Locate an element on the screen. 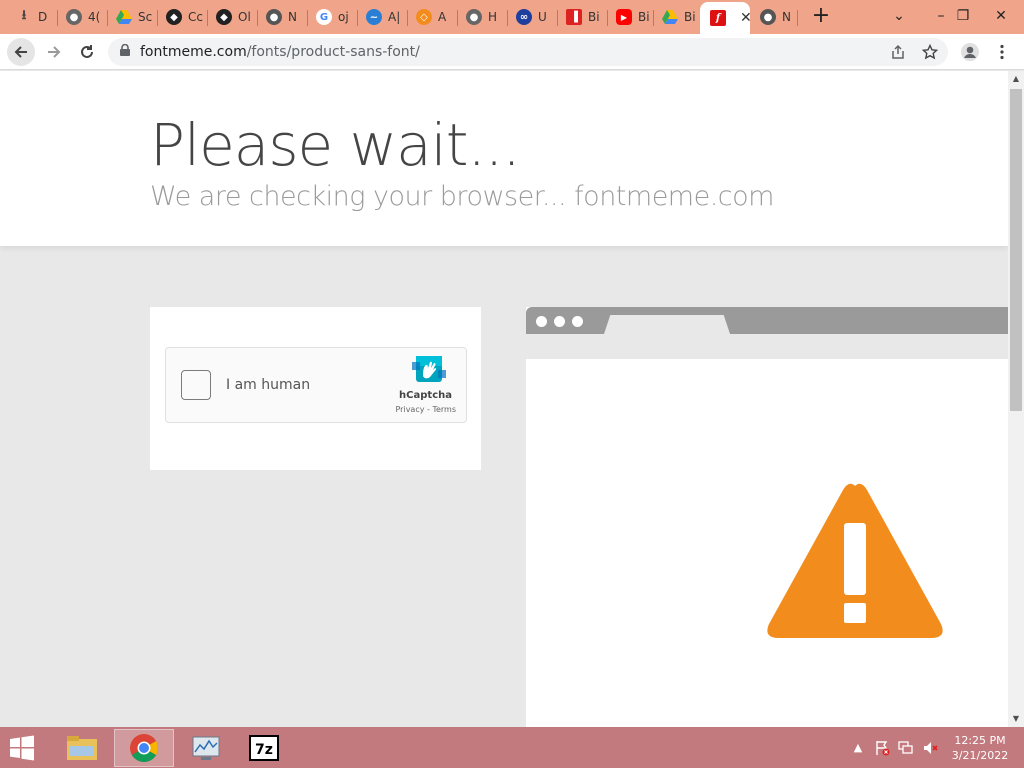  taskbar-file-explorer is located at coordinates (82, 748).